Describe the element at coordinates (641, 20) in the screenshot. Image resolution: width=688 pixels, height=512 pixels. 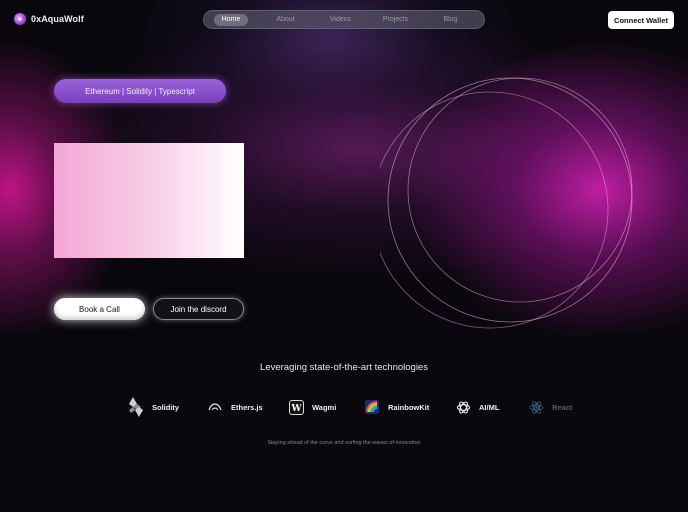
I see `connect-wallet-button: Connect Wallet` at that location.